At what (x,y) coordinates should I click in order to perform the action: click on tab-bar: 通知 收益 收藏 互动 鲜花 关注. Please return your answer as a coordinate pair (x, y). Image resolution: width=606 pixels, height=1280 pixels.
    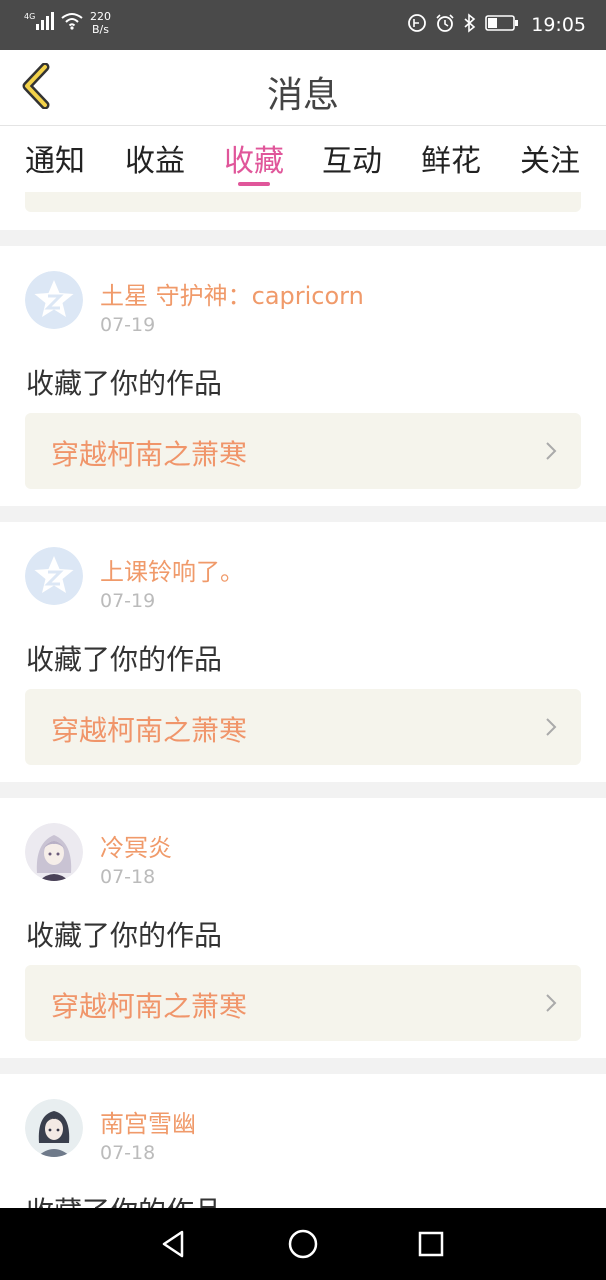
    Looking at the image, I should click on (303, 159).